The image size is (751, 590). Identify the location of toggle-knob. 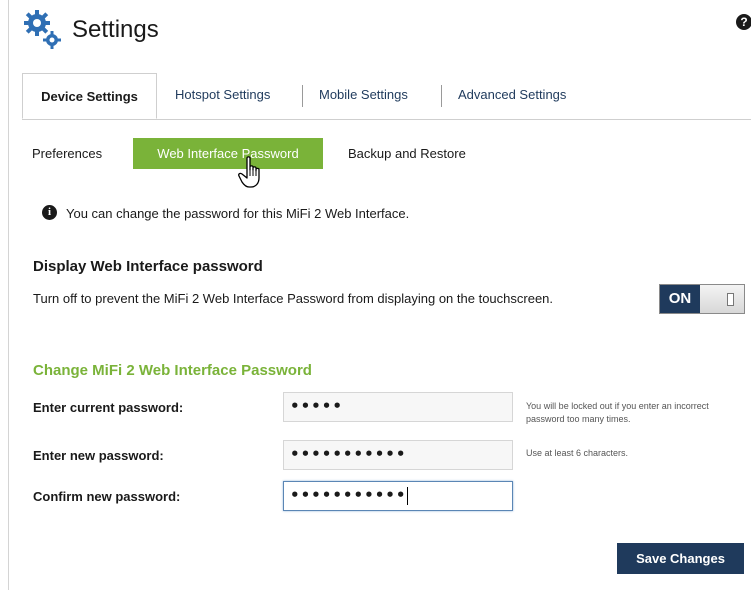
(722, 299).